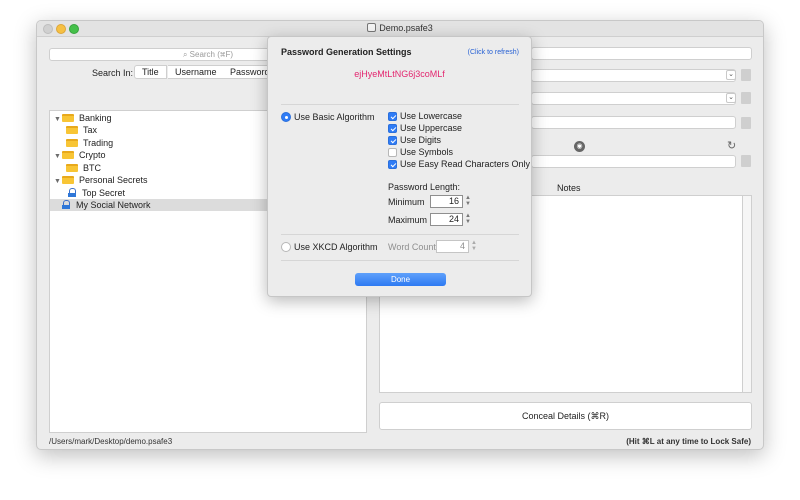 This screenshot has height=500, width=800. What do you see at coordinates (286, 117) in the screenshot?
I see `basic-algorithm-radio` at bounding box center [286, 117].